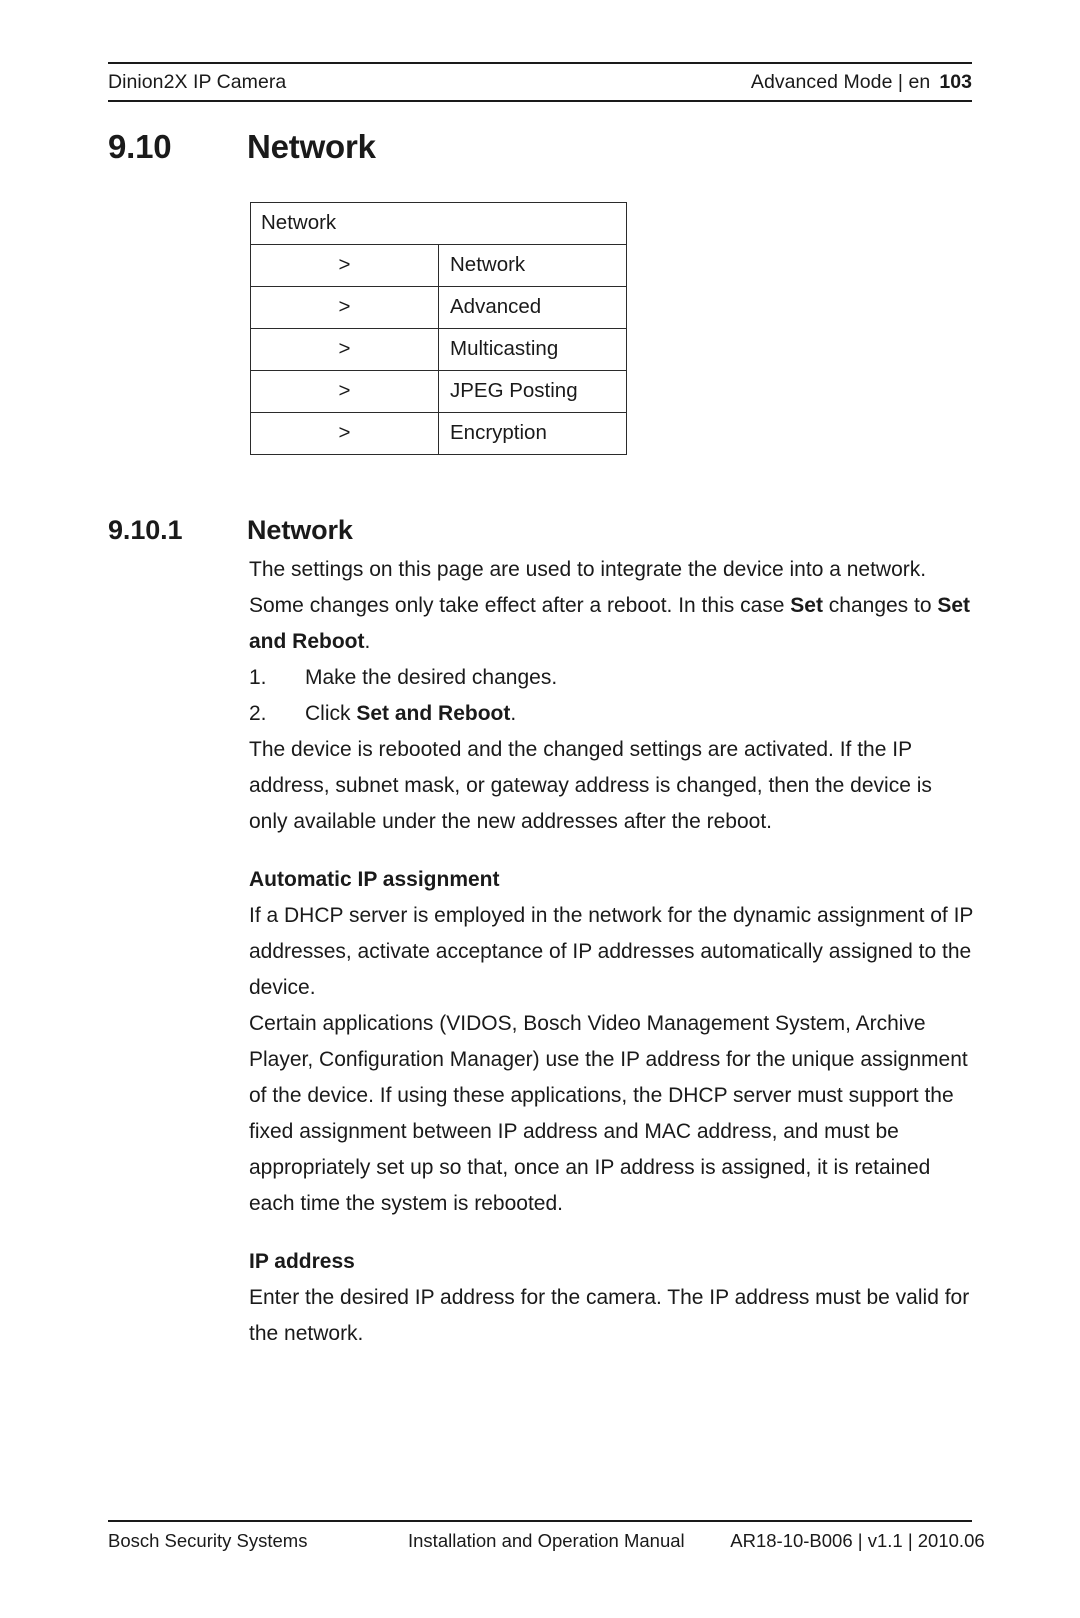 The image size is (1080, 1618). I want to click on header-row: Dinion2X IP Camera Advanced Mode | en 103, so click(540, 82).